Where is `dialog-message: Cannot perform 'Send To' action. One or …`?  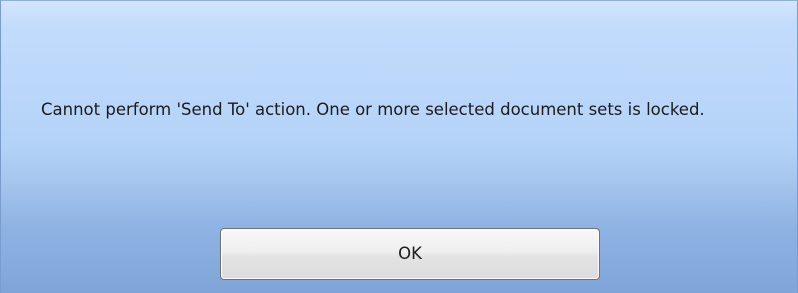 dialog-message: Cannot perform 'Send To' action. One or … is located at coordinates (373, 109).